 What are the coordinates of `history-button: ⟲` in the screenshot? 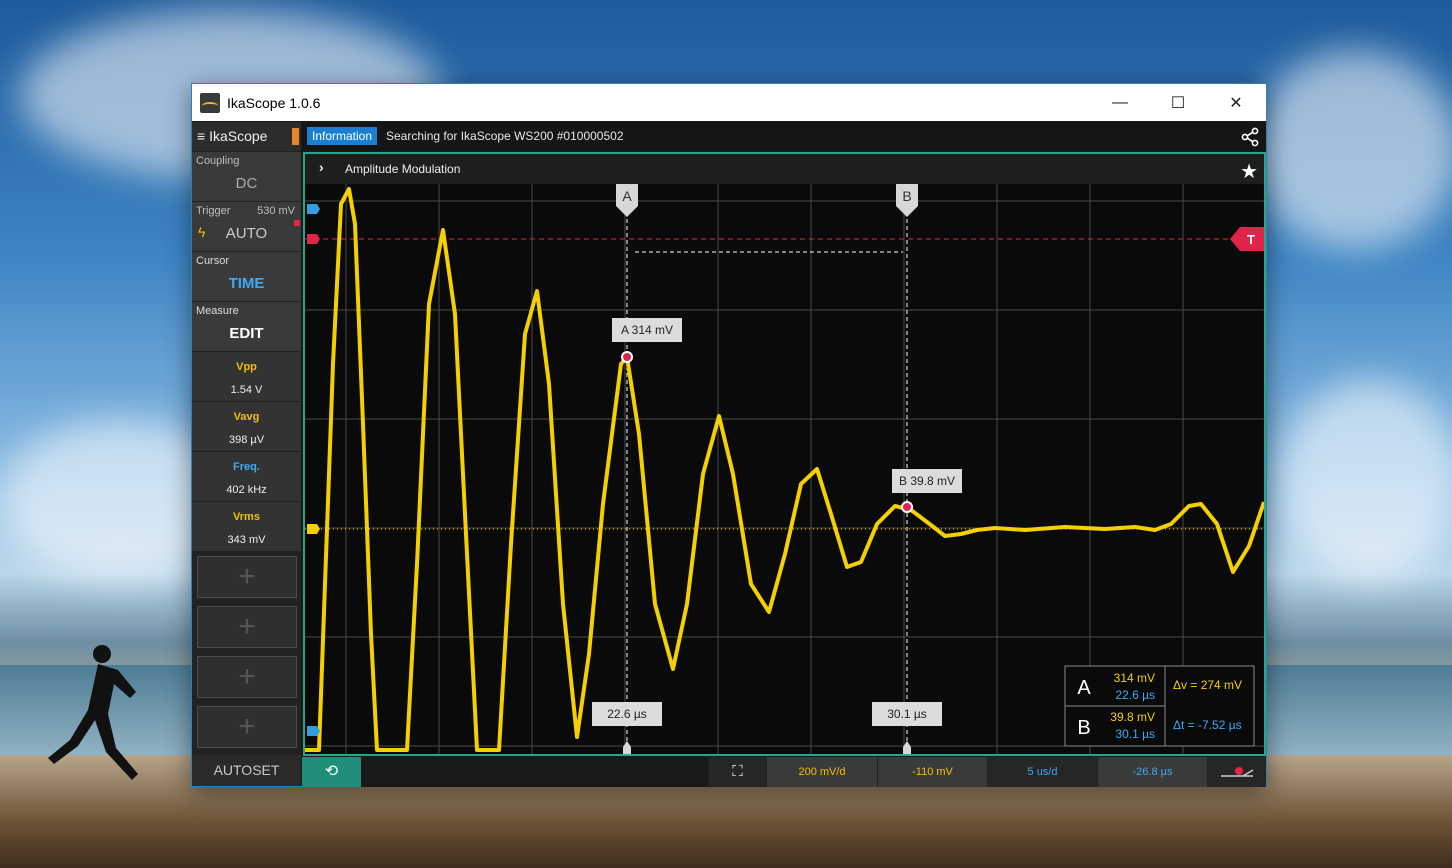 It's located at (331, 772).